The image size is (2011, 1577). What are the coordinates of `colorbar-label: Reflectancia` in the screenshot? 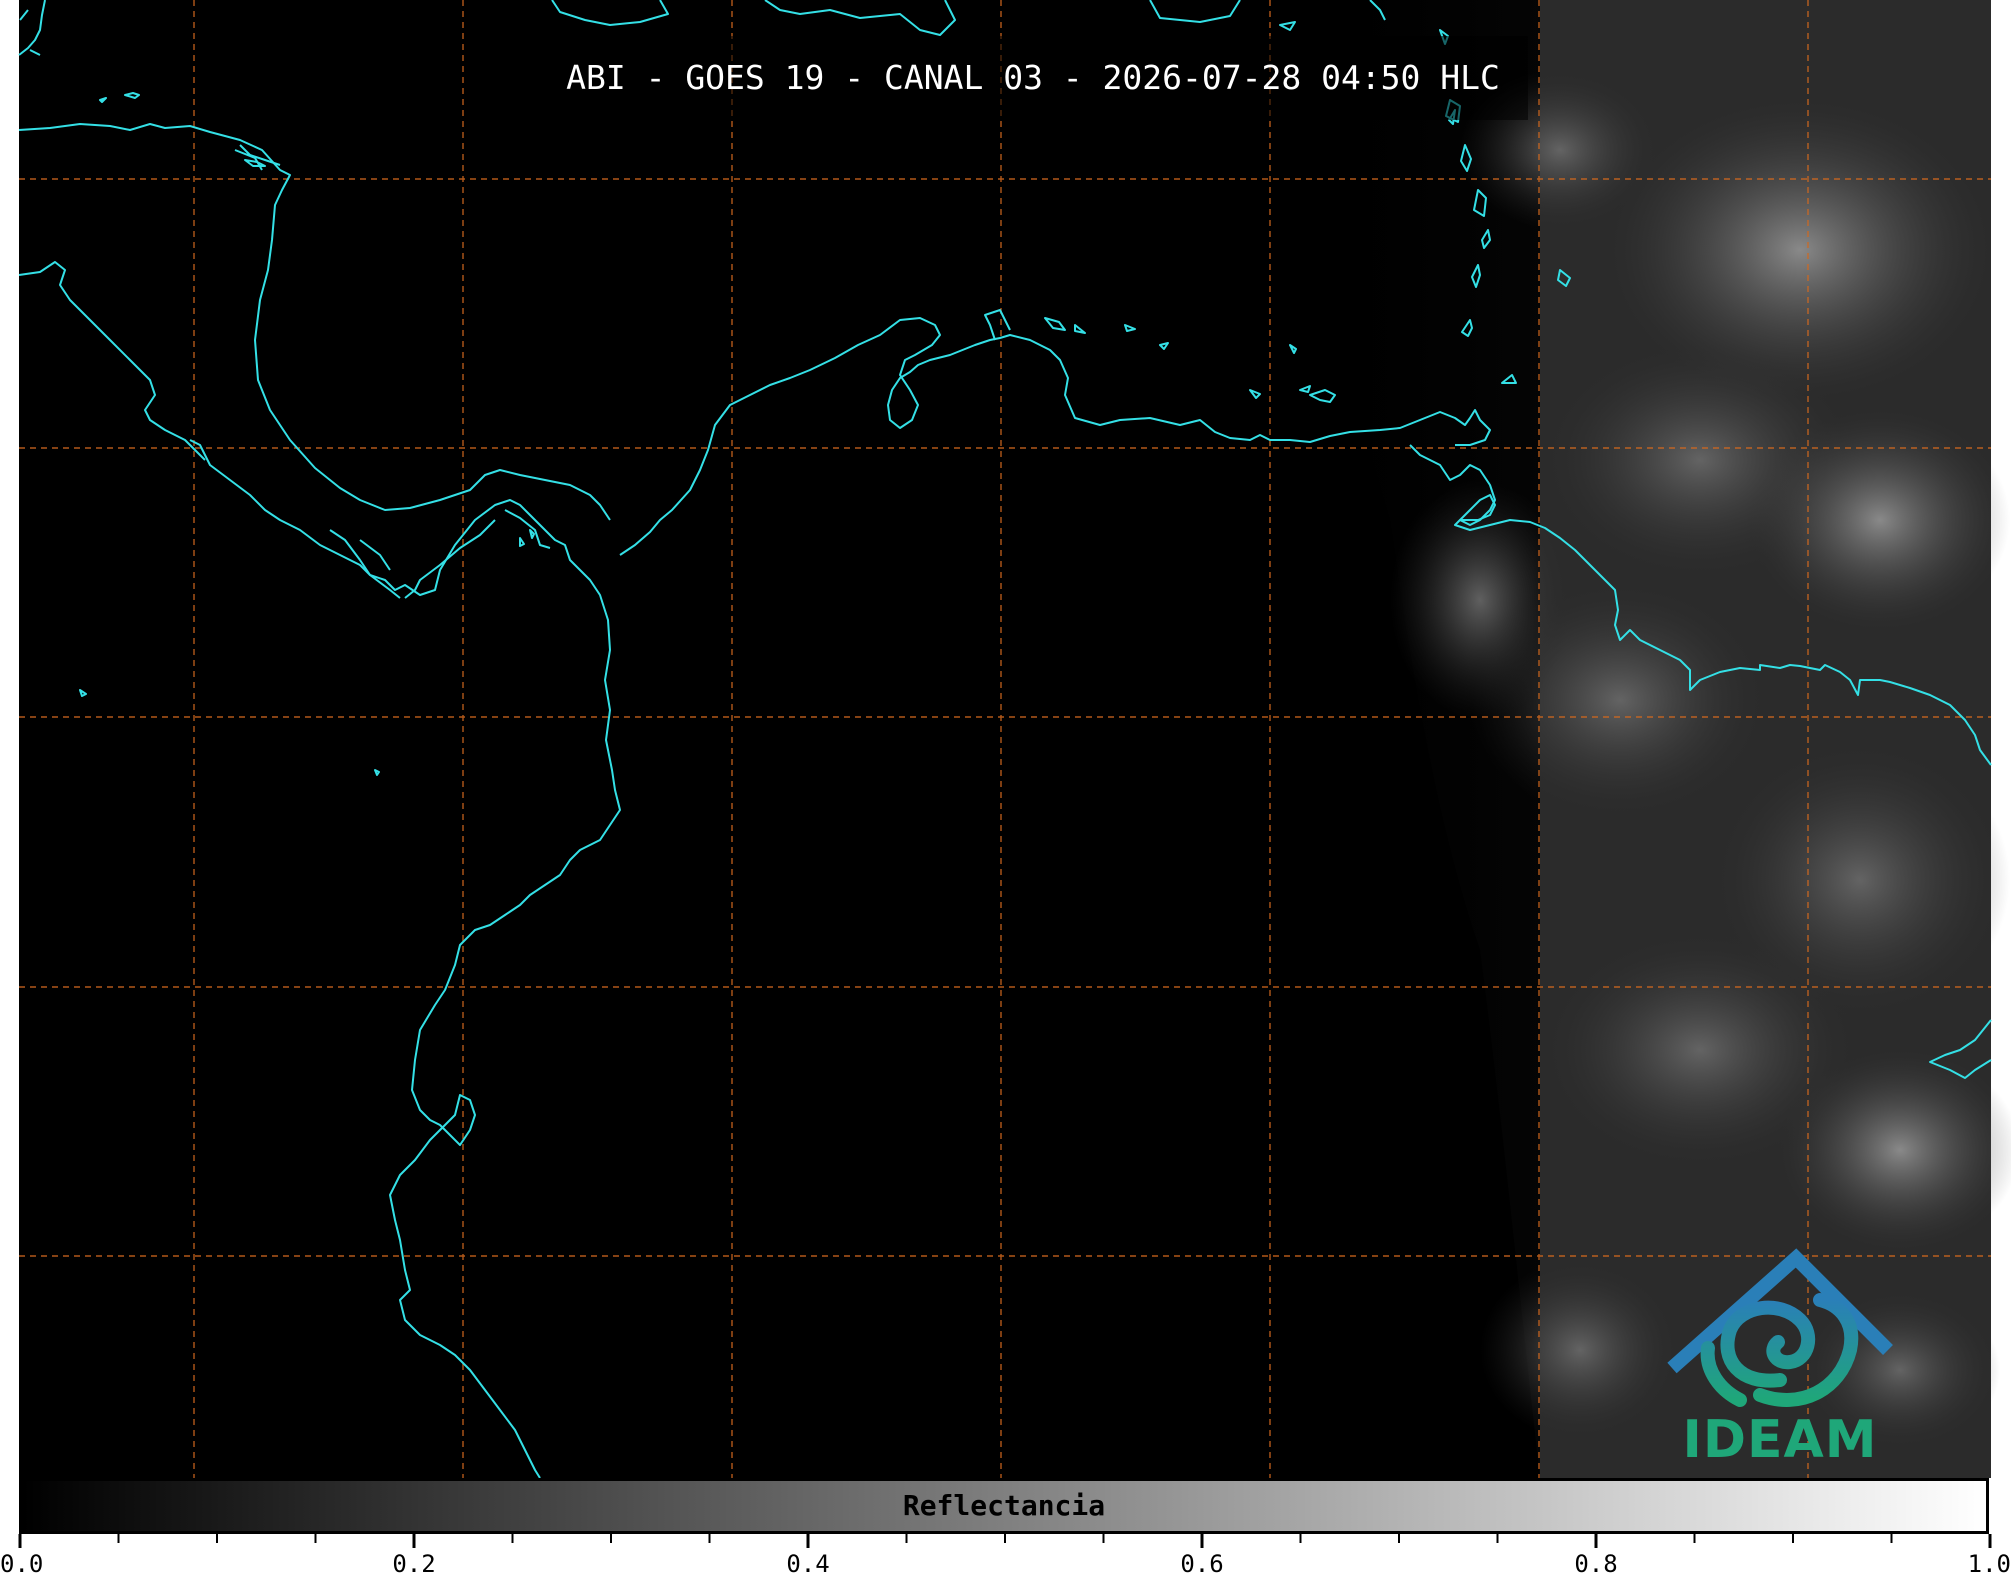 It's located at (1004, 1505).